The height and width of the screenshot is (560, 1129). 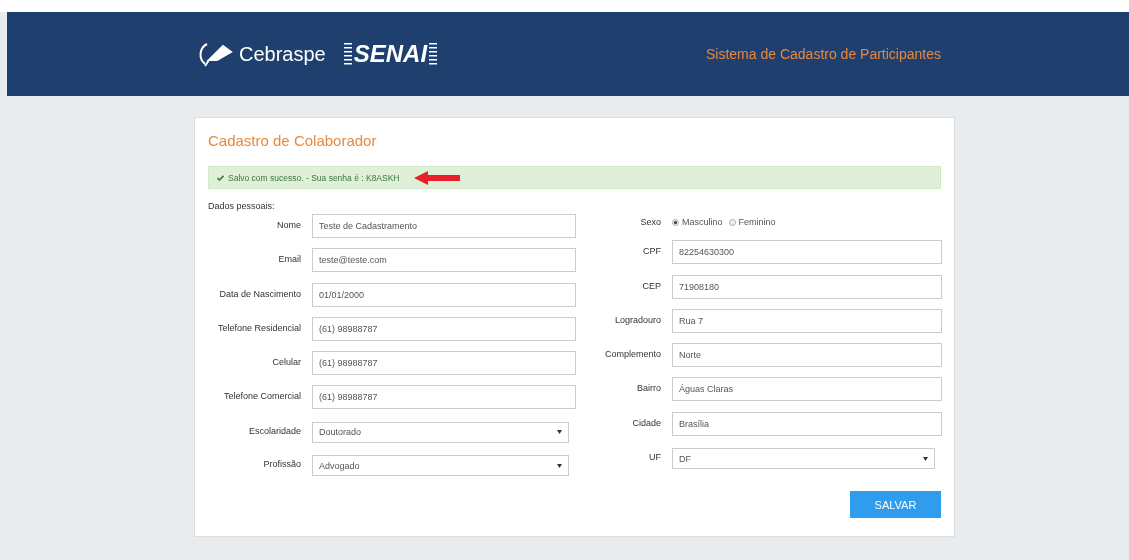 What do you see at coordinates (293, 141) in the screenshot?
I see `form-title: Cadastro de Colaborador` at bounding box center [293, 141].